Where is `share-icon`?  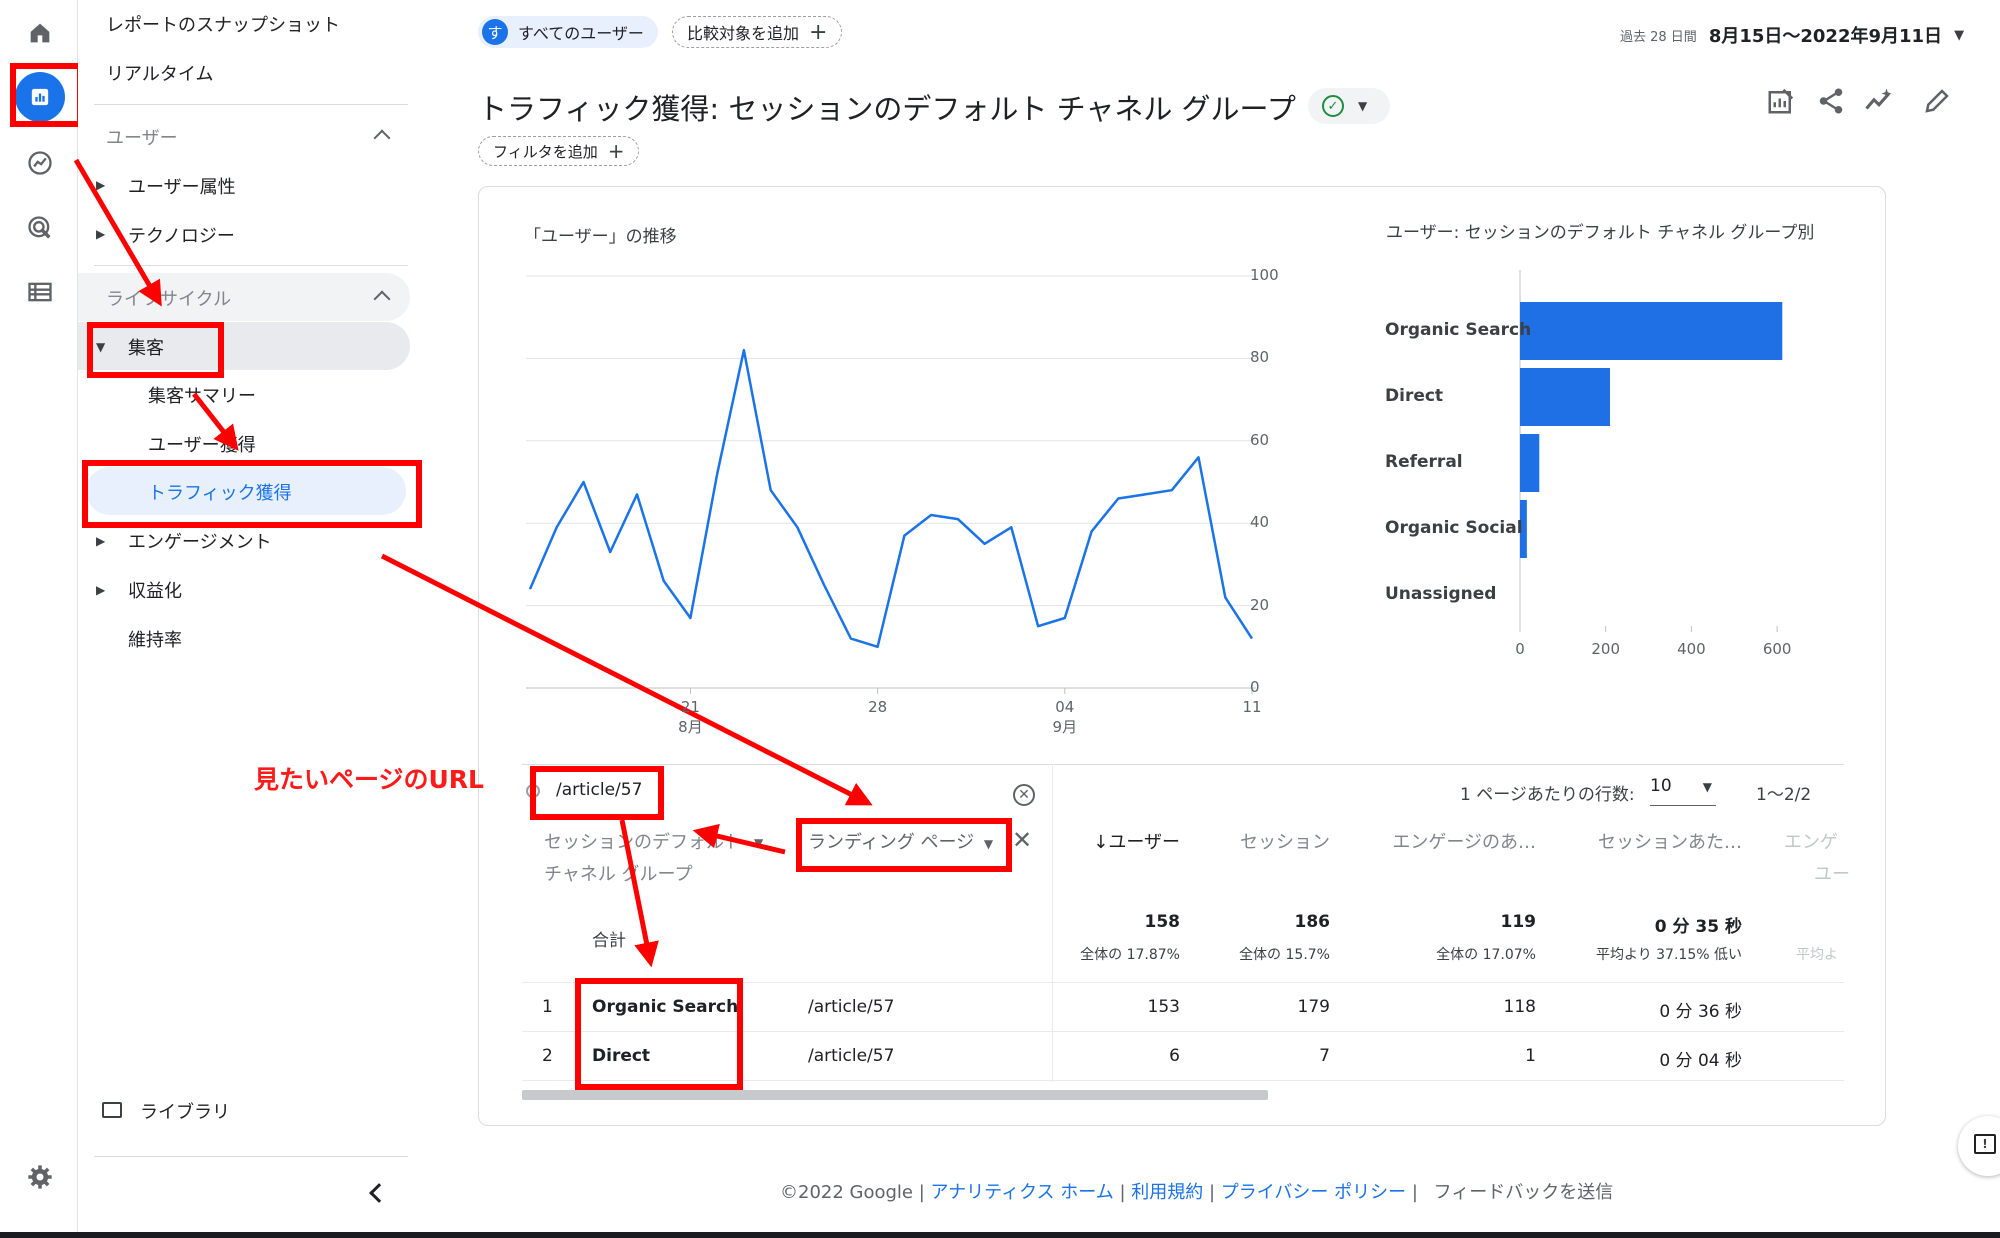 share-icon is located at coordinates (1831, 101).